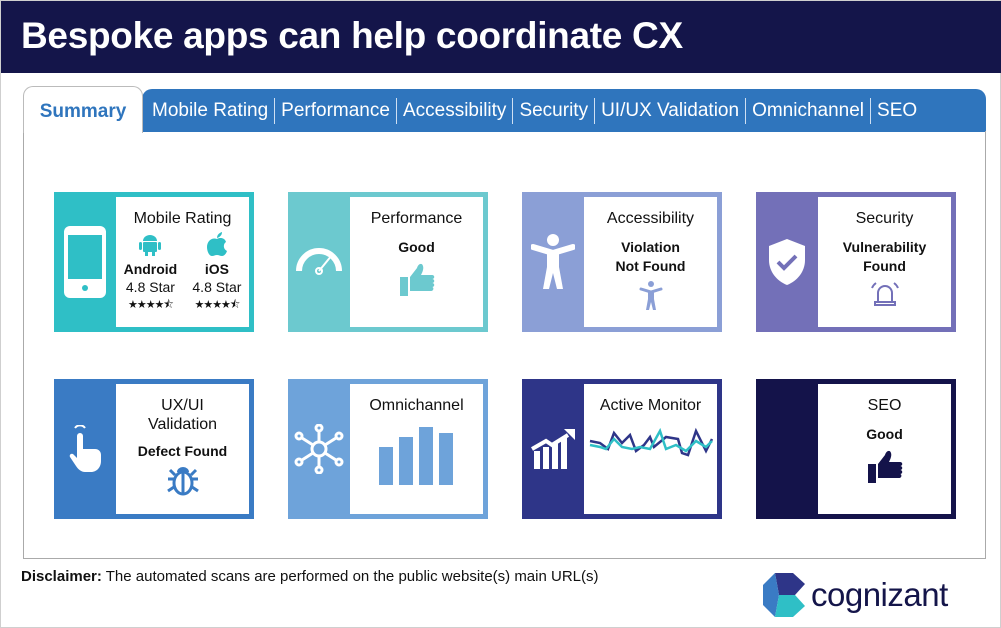  What do you see at coordinates (455, 110) in the screenshot?
I see `tab-accessibility: Accessibility` at bounding box center [455, 110].